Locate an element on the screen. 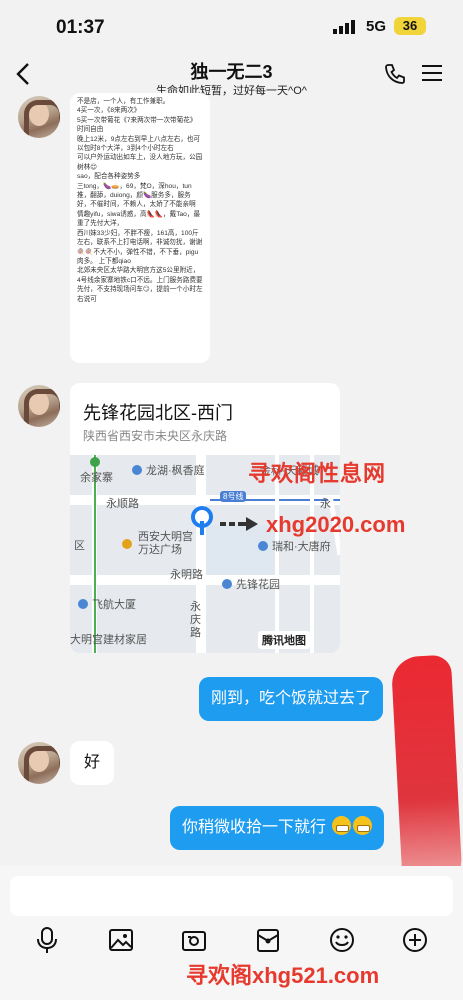 Image resolution: width=463 pixels, height=1000 pixels. status-time: 01:37 is located at coordinates (80, 27).